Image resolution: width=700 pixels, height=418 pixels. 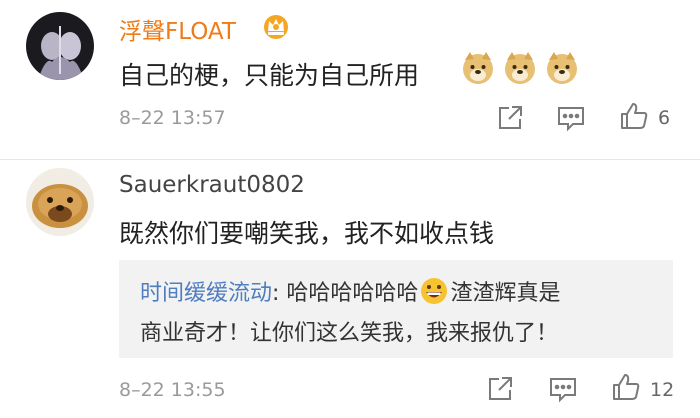 I want to click on comment-text: 既然你们要嘲笑我，我不如收点钱, so click(x=307, y=233).